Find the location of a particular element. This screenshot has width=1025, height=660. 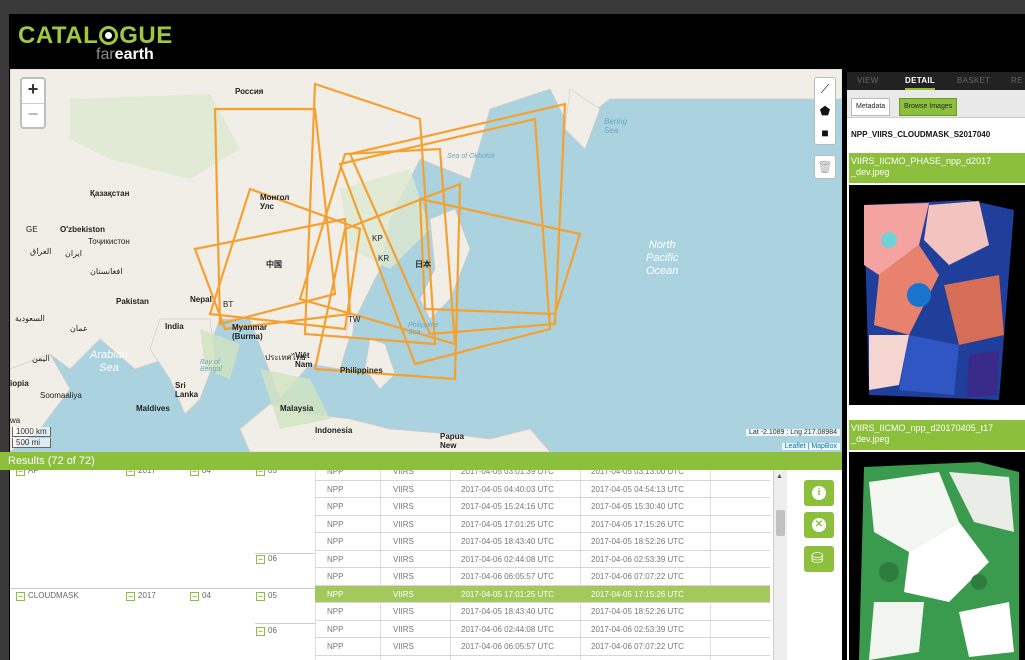

map-label: العراق is located at coordinates (41, 251).